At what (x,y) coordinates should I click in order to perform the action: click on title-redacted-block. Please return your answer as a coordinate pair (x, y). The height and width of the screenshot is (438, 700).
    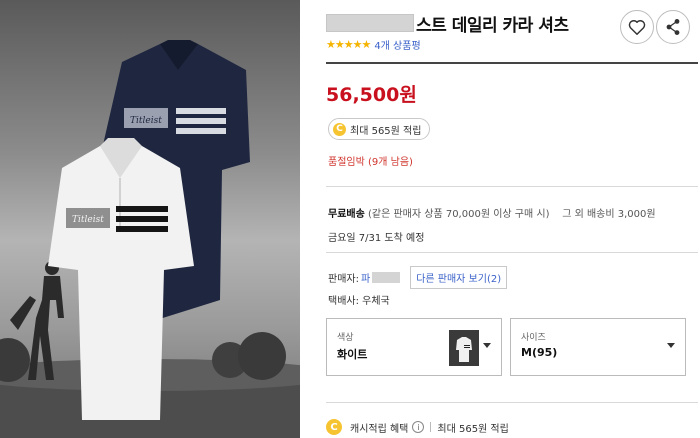
    Looking at the image, I should click on (370, 23).